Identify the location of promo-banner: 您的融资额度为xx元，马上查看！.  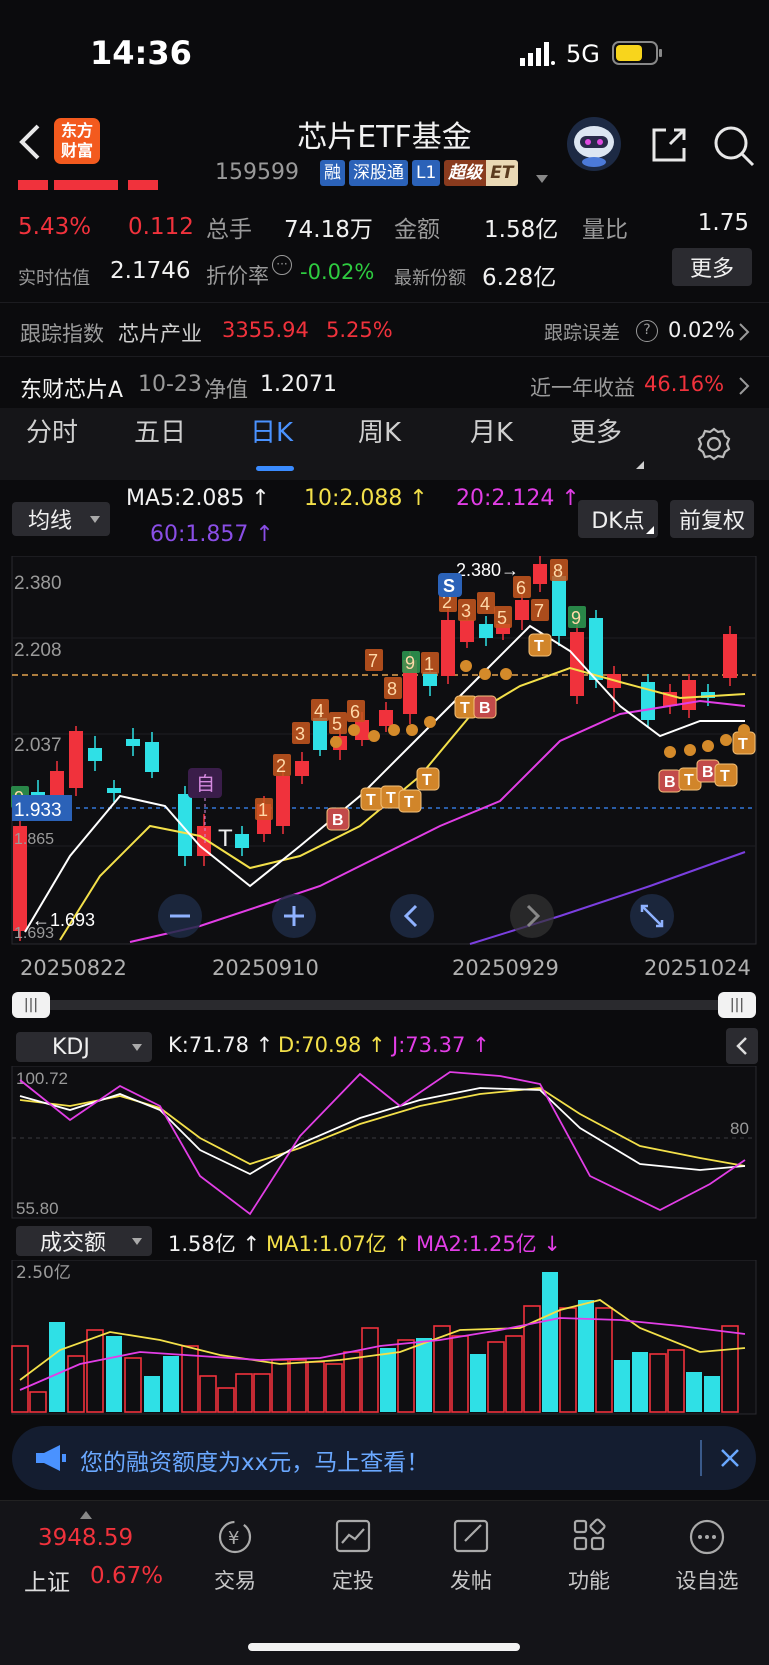
(384, 1458).